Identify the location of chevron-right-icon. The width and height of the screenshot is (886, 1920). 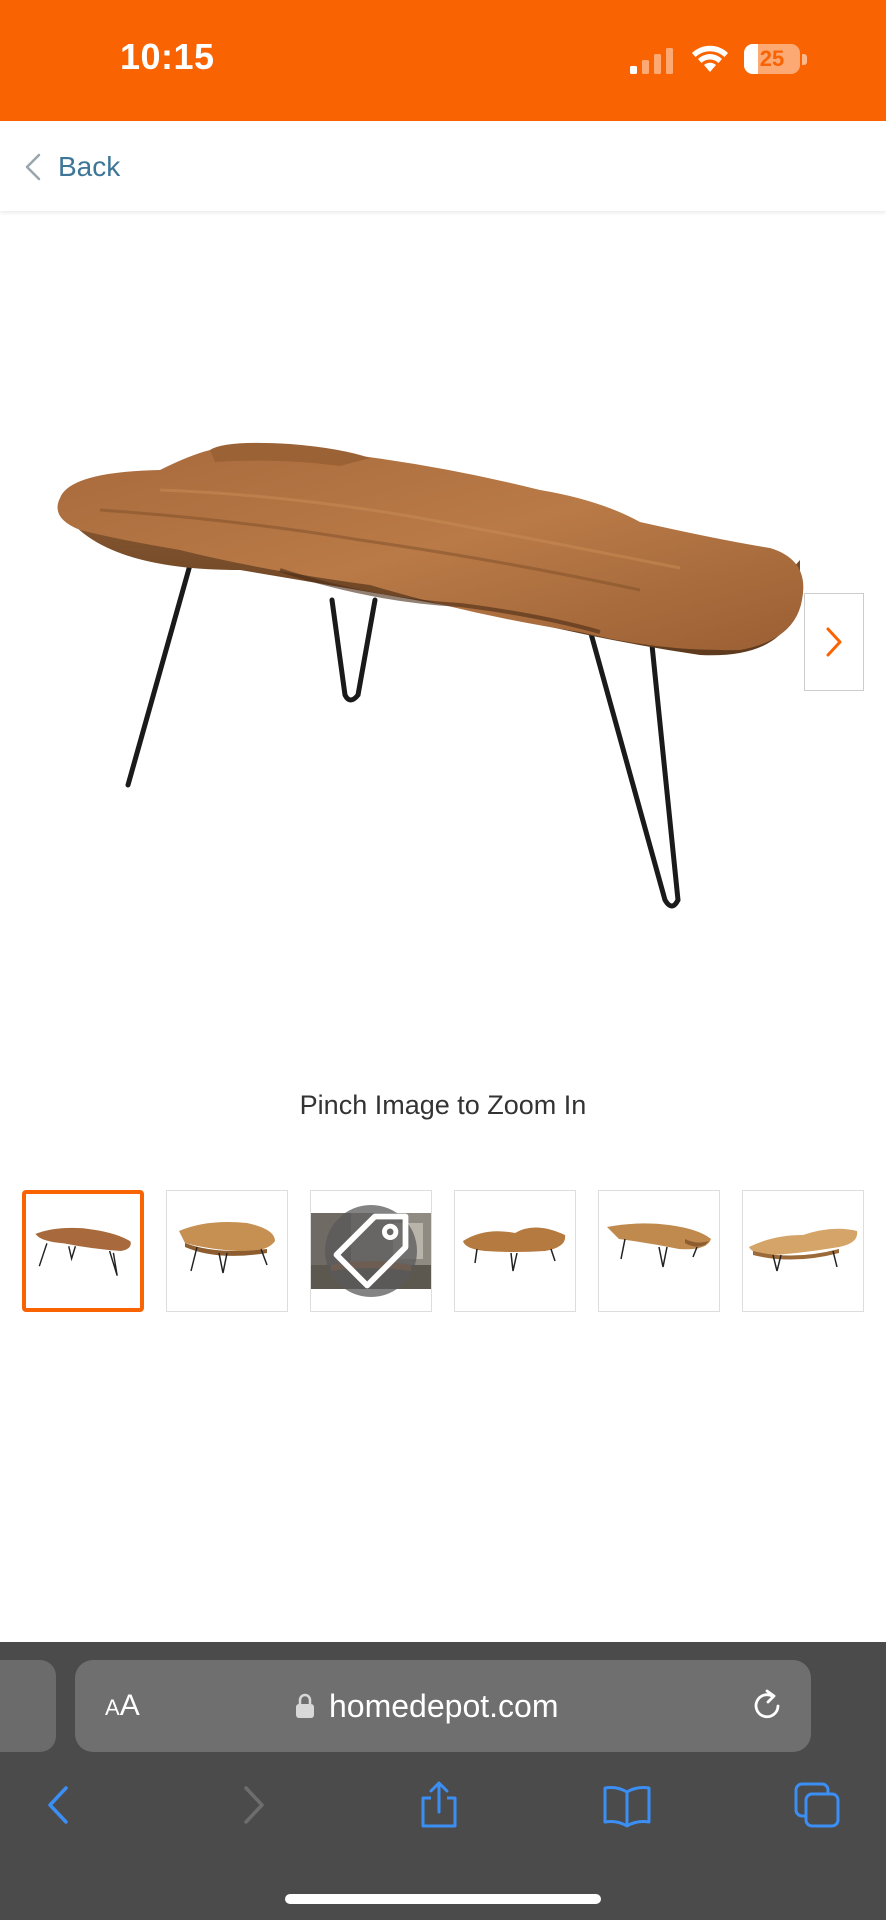
(834, 642).